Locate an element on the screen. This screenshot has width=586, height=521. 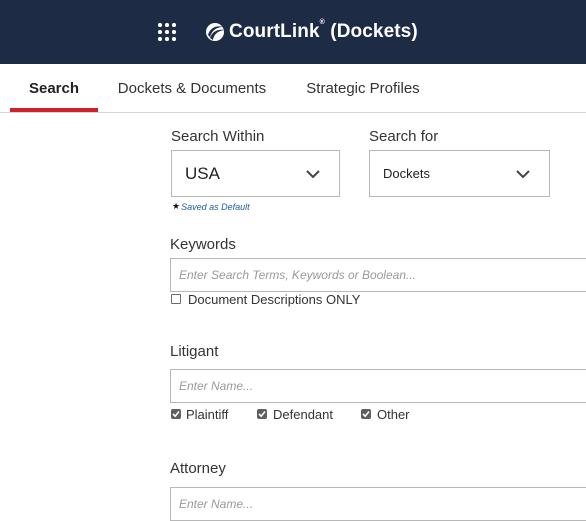
search-within-select: USA is located at coordinates (255, 173).